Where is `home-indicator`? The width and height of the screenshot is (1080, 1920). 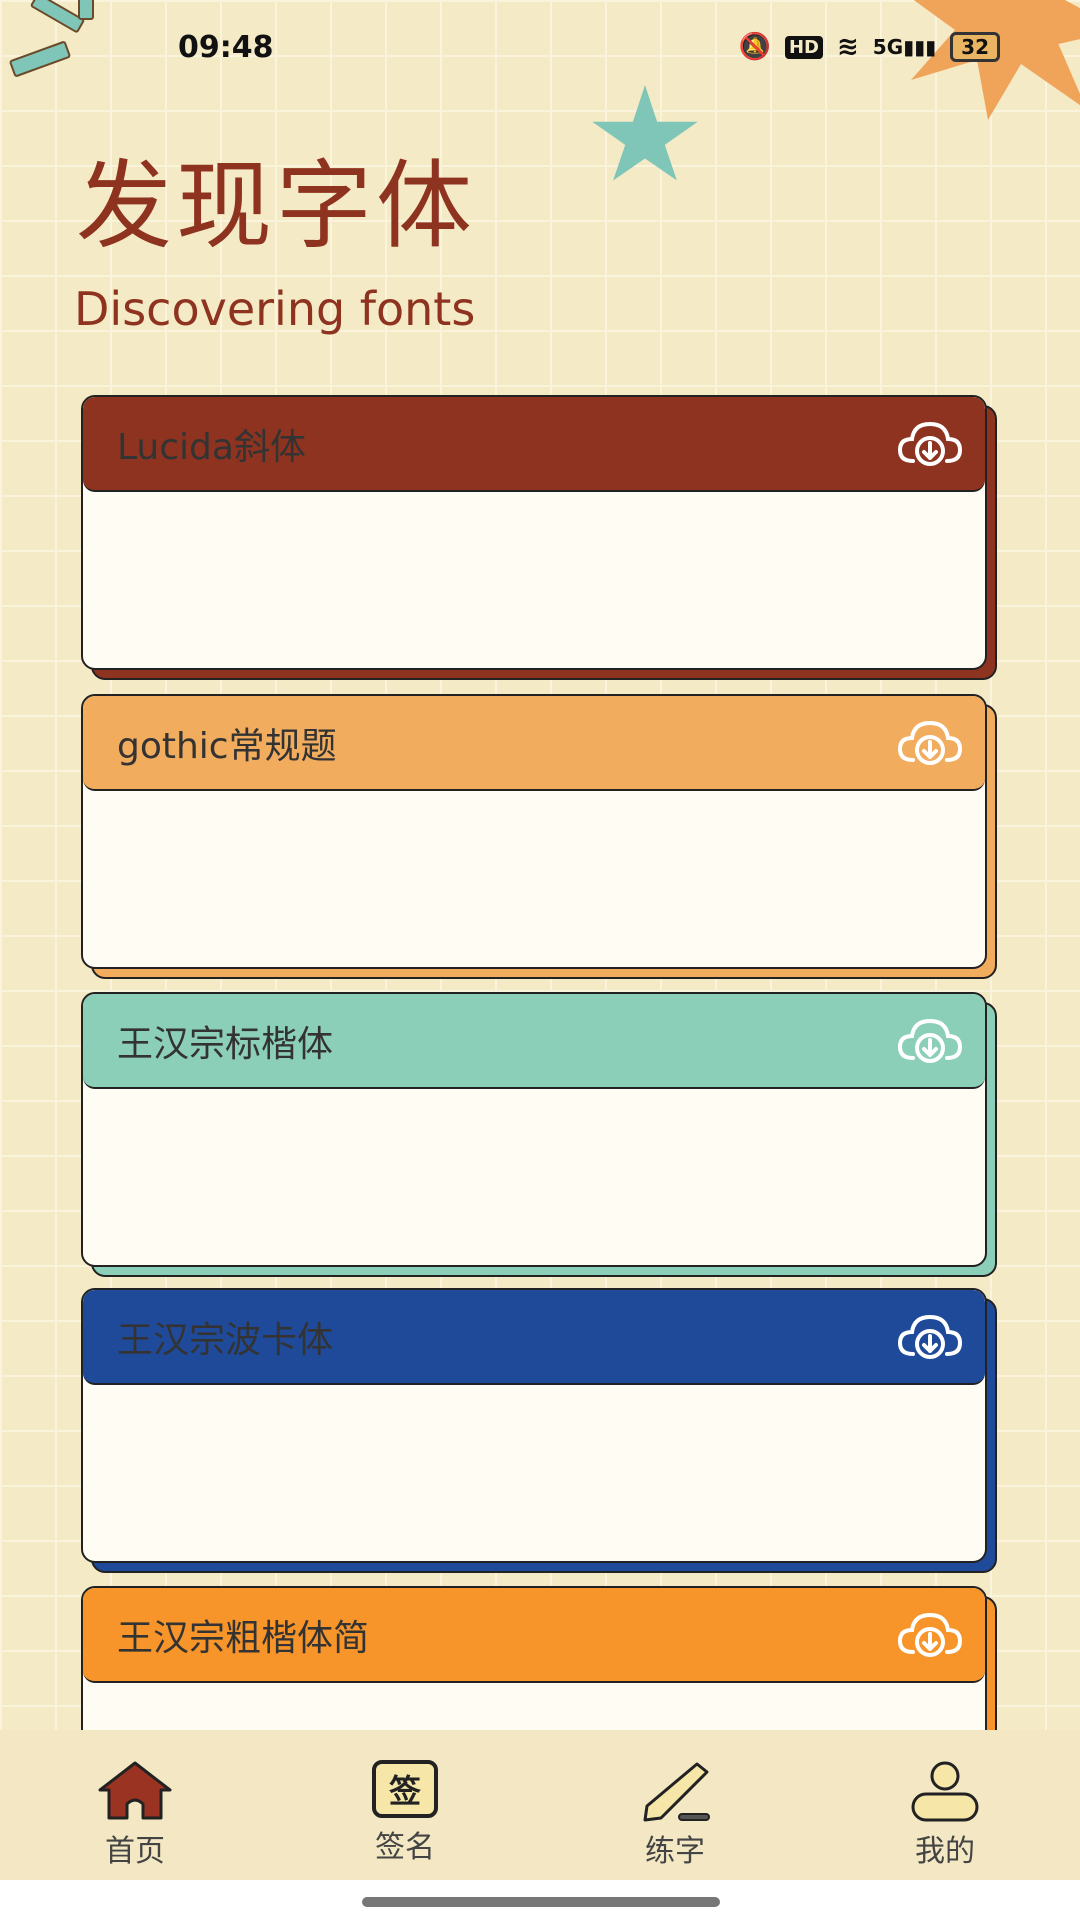
home-indicator is located at coordinates (541, 1902).